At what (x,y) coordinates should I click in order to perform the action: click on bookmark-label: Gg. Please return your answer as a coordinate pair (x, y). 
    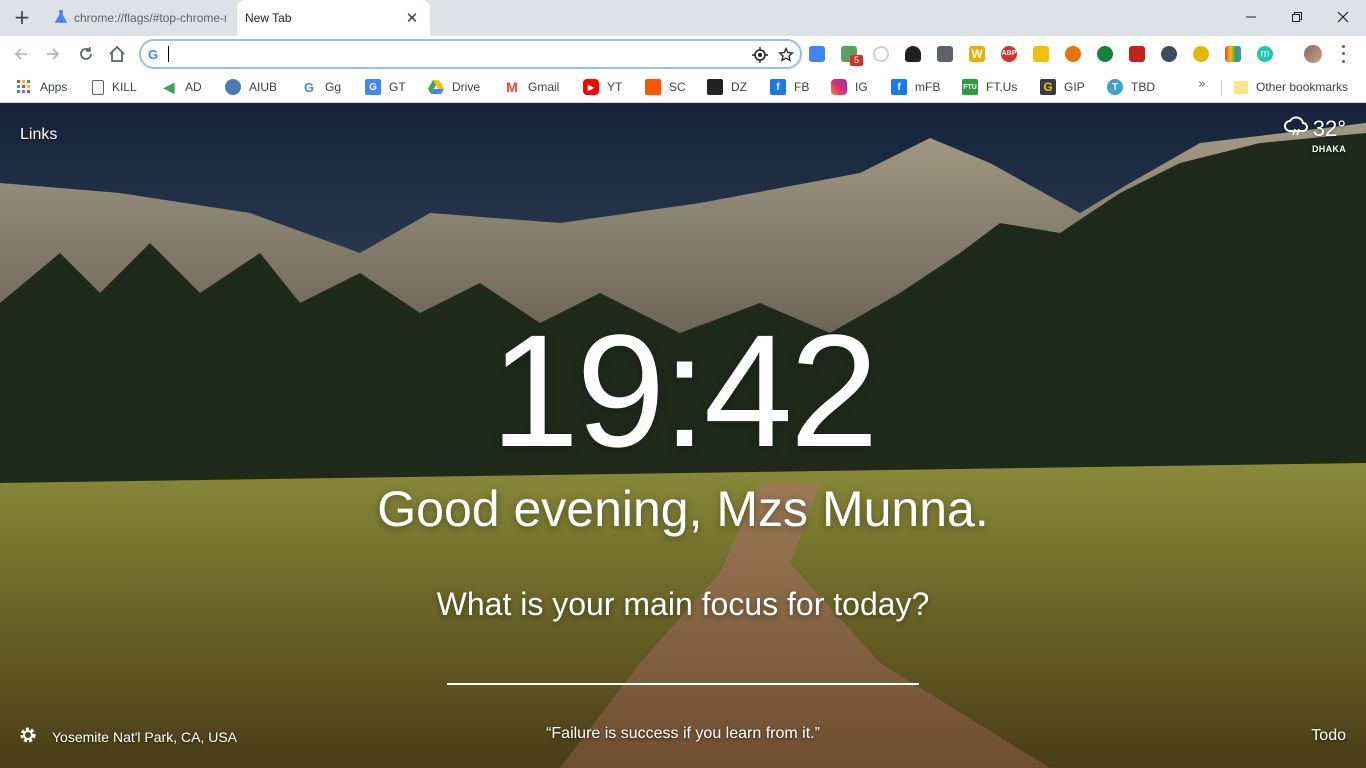
    Looking at the image, I should click on (333, 87).